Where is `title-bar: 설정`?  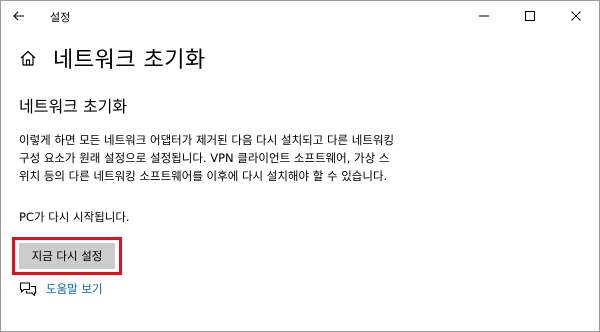 title-bar: 설정 is located at coordinates (300, 16).